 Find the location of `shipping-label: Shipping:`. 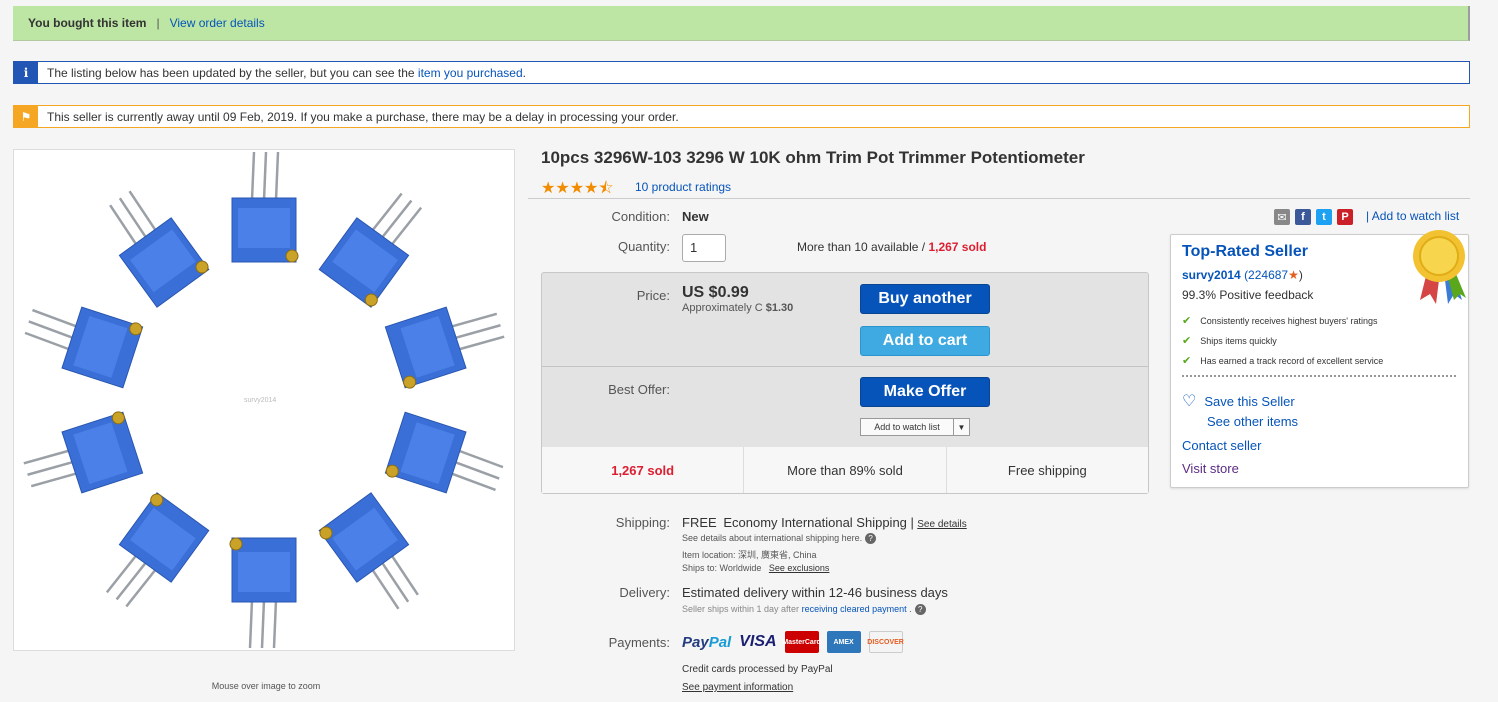

shipping-label: Shipping: is located at coordinates (642, 522).